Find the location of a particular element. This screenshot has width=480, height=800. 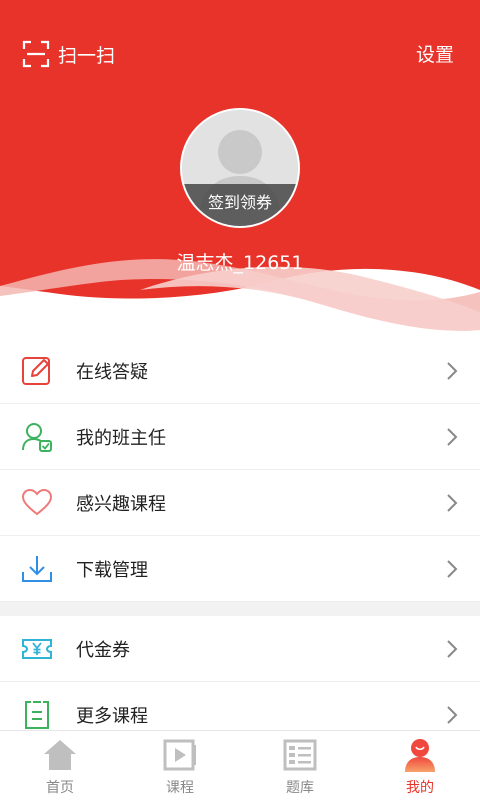

menu-label: 更多课程 is located at coordinates (112, 716).